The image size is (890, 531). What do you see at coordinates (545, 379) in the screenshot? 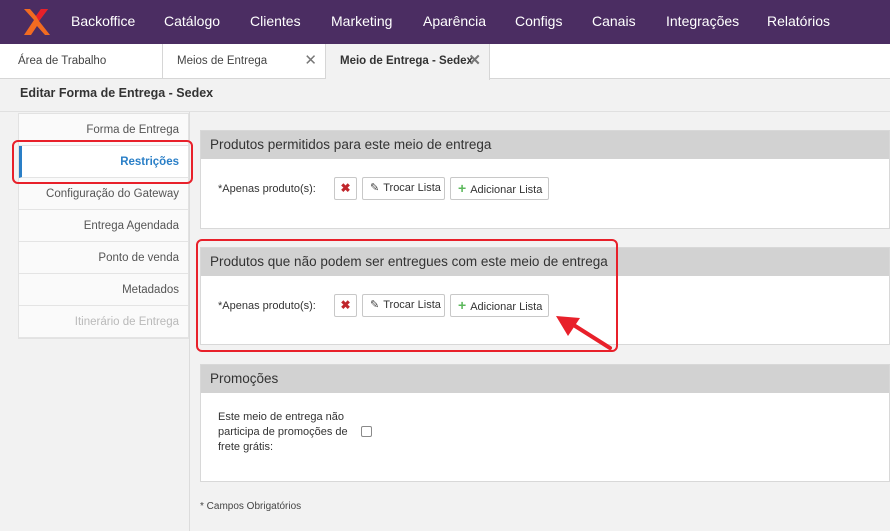
I see `panel-title: Promoções` at bounding box center [545, 379].